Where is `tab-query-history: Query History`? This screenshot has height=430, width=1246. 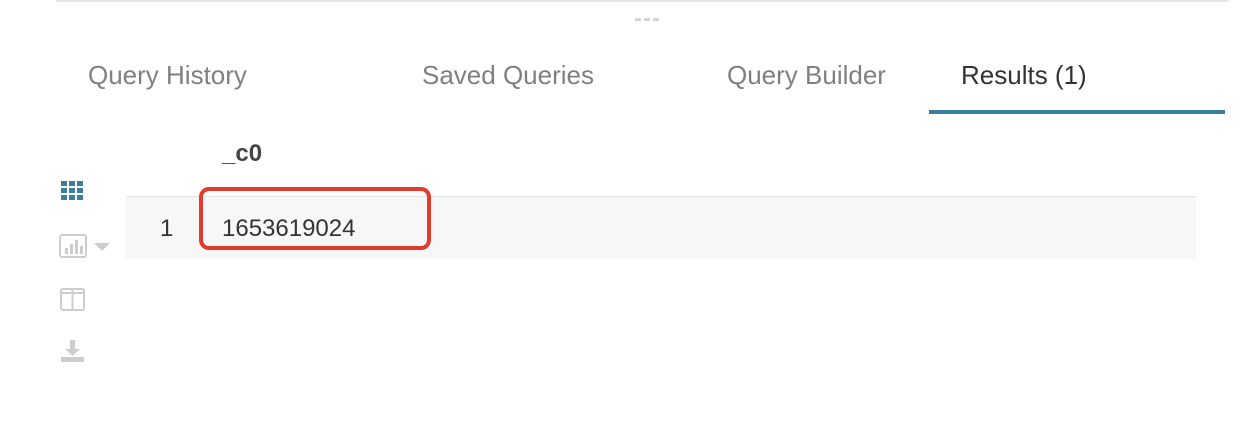 tab-query-history: Query History is located at coordinates (167, 77).